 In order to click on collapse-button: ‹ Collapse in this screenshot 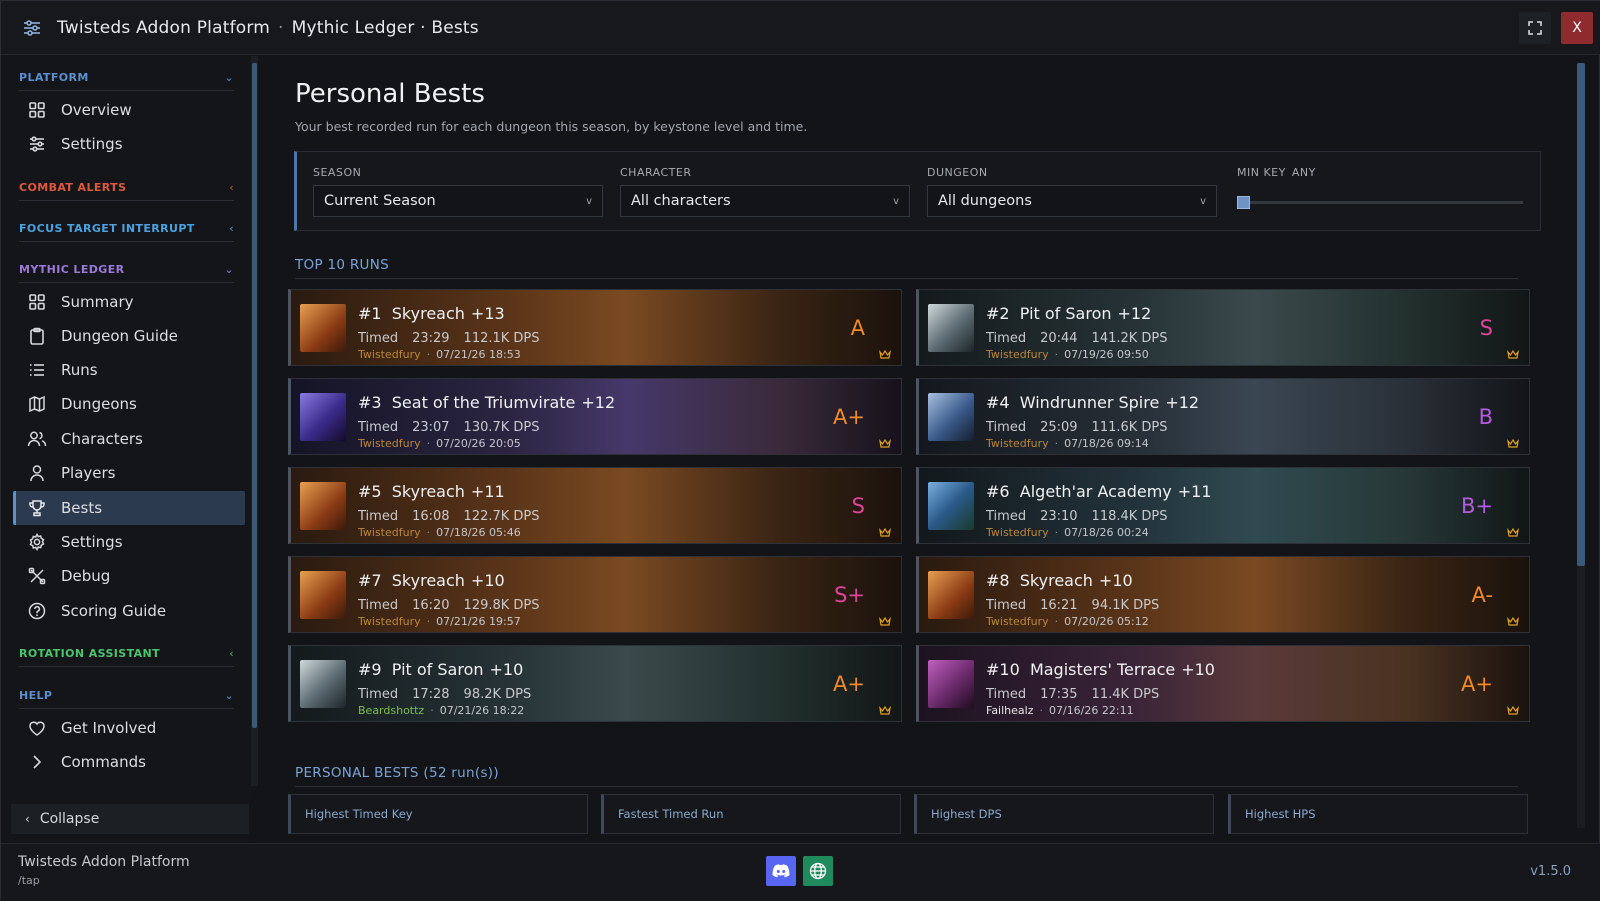, I will do `click(130, 819)`.